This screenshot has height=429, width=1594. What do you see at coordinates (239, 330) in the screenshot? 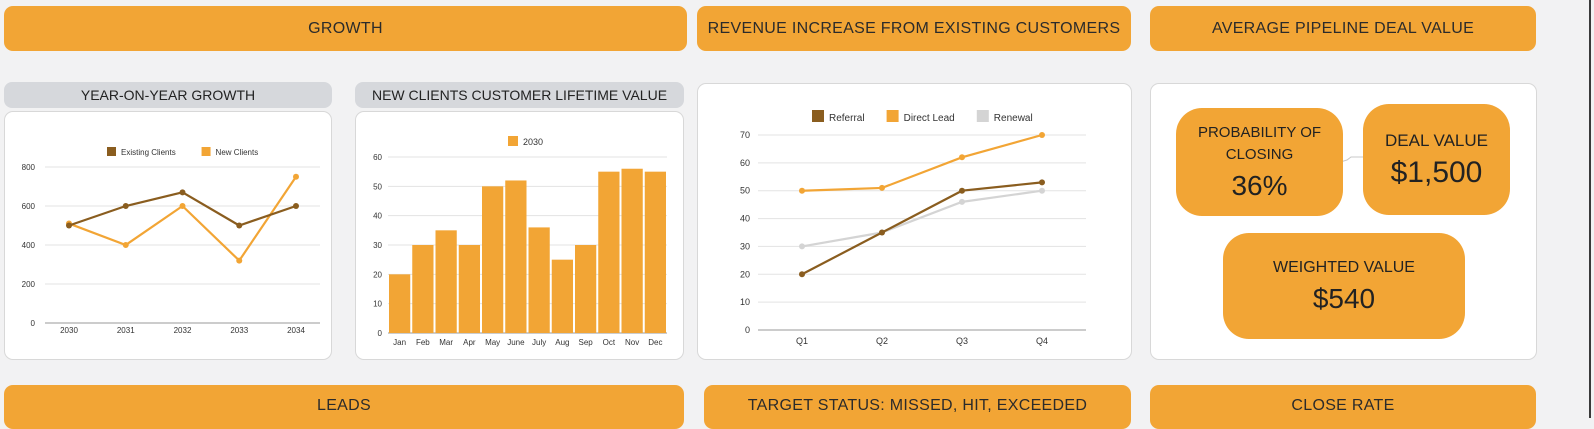
I see `x-tick-label: 2033` at bounding box center [239, 330].